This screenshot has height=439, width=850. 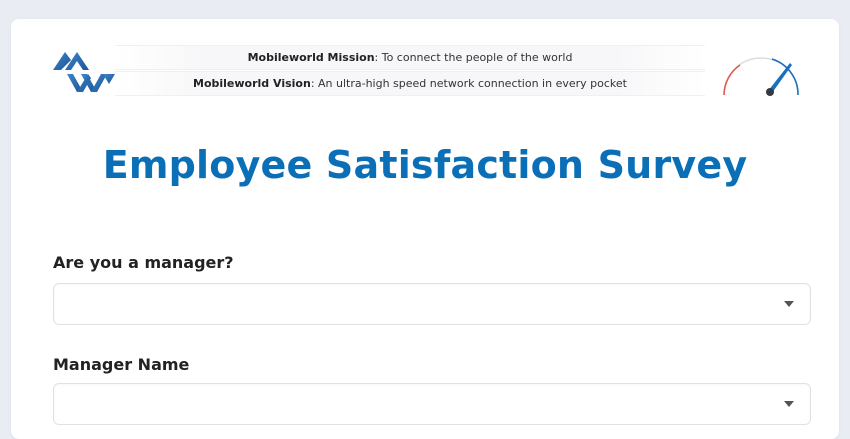 I want to click on mission-label: Mobileworld Mission, so click(x=311, y=57).